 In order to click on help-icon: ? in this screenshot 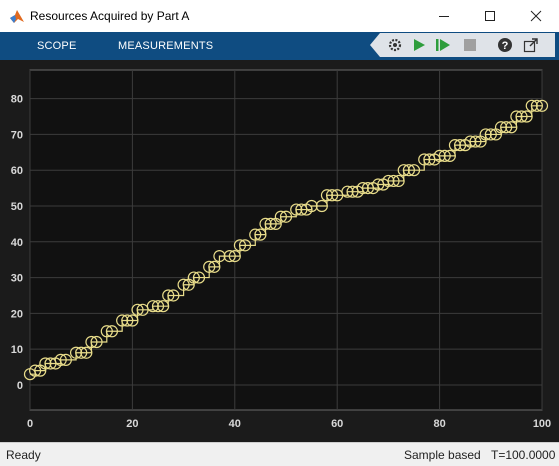, I will do `click(505, 45)`.